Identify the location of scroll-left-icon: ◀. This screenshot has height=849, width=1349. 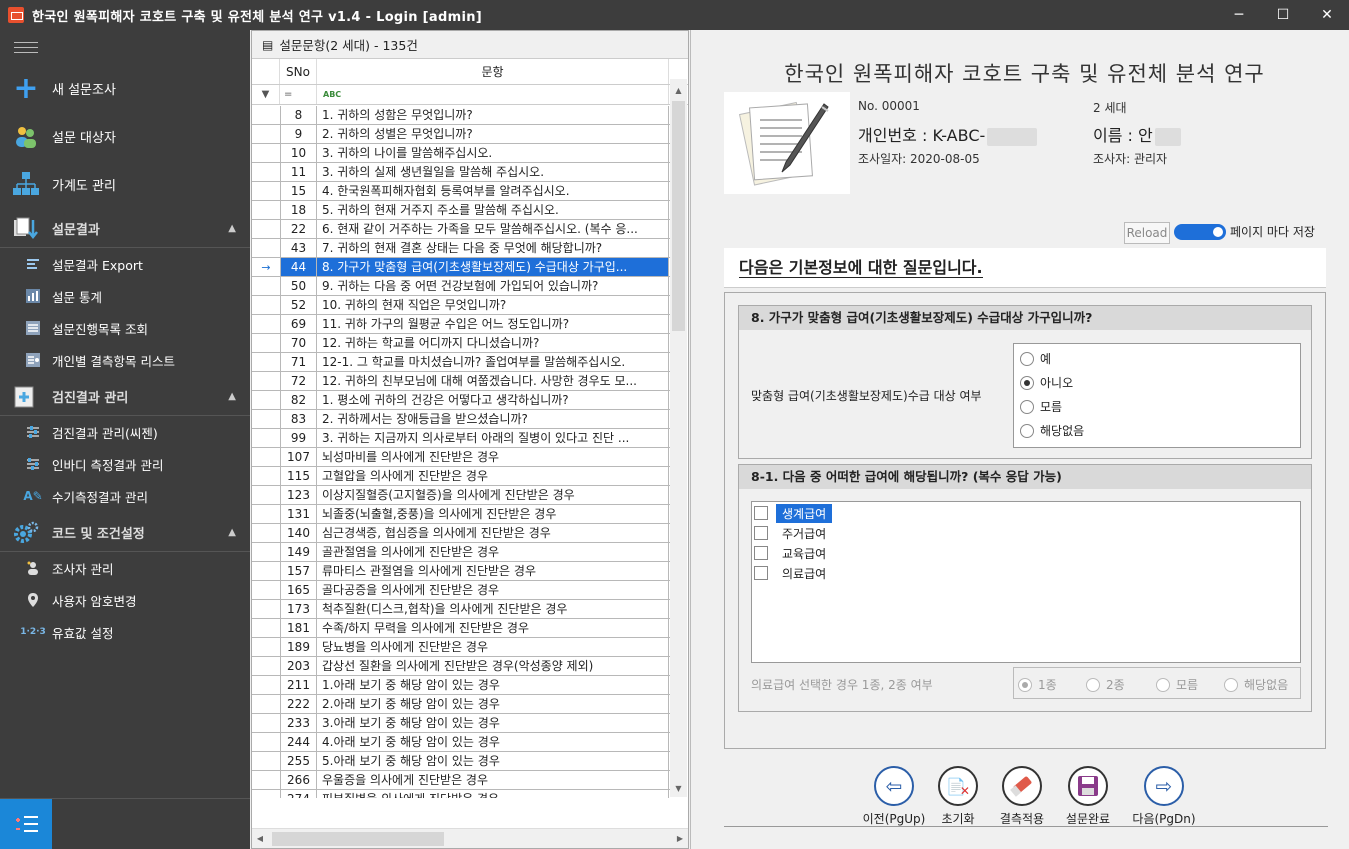
(260, 839).